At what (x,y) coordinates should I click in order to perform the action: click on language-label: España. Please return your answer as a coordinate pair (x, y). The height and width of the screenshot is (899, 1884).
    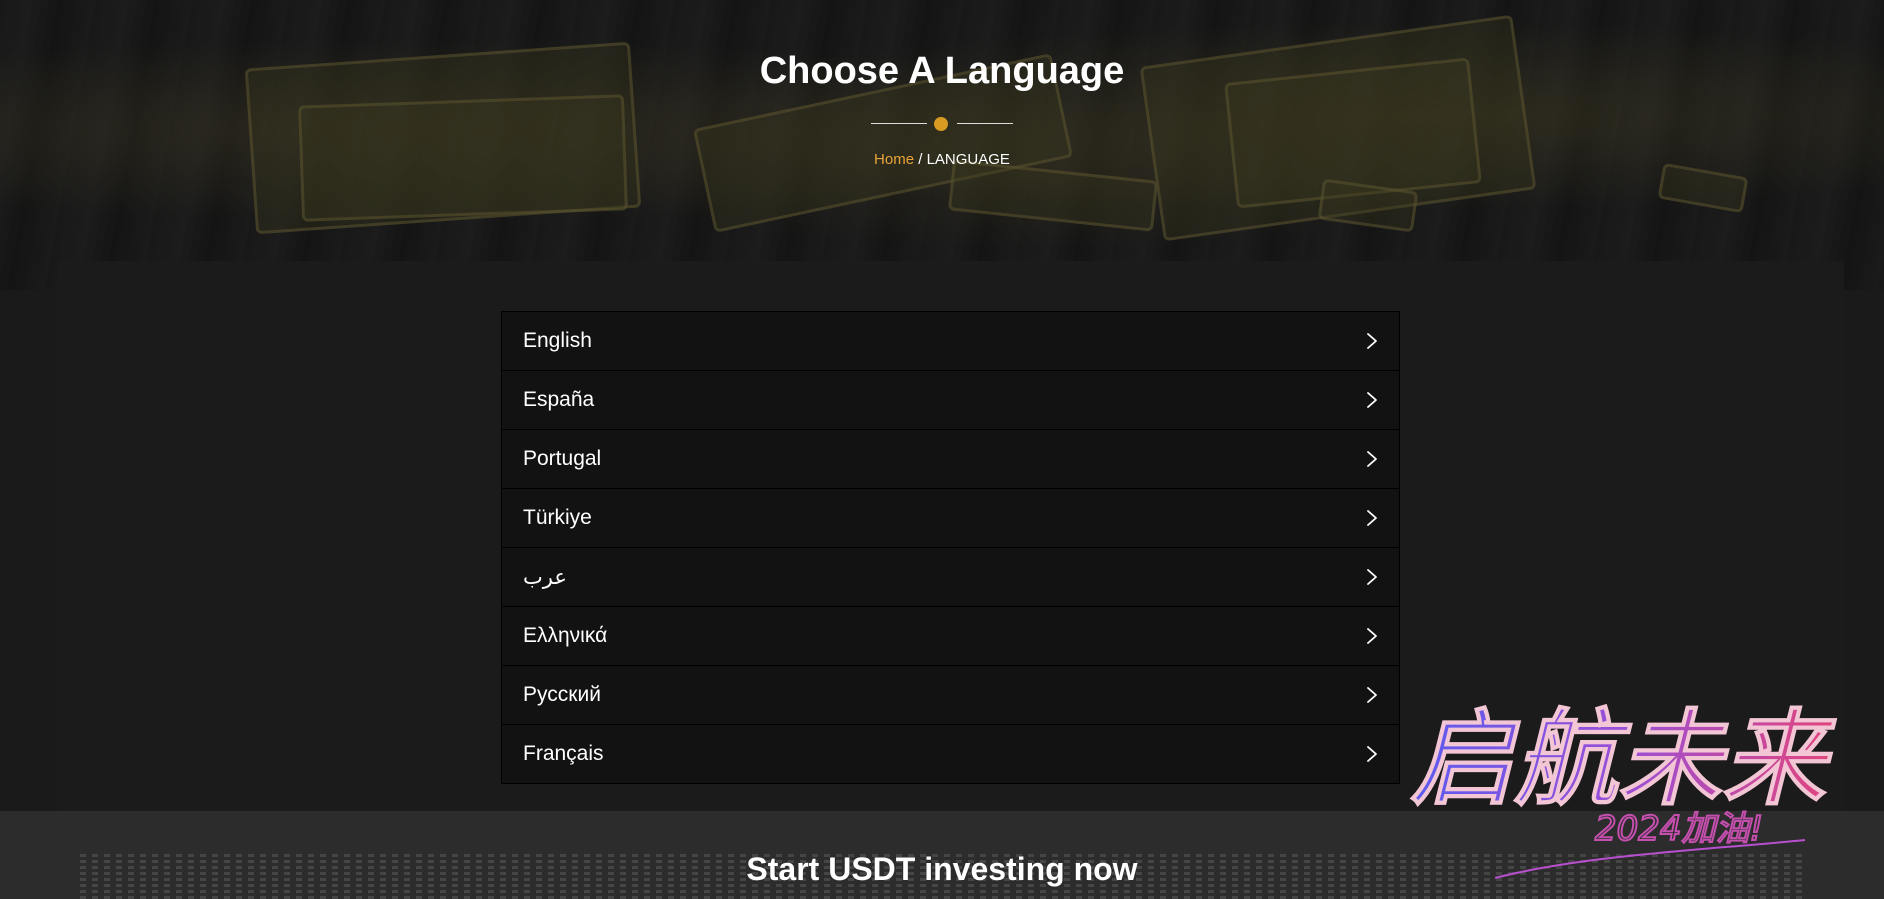
    Looking at the image, I should click on (559, 399).